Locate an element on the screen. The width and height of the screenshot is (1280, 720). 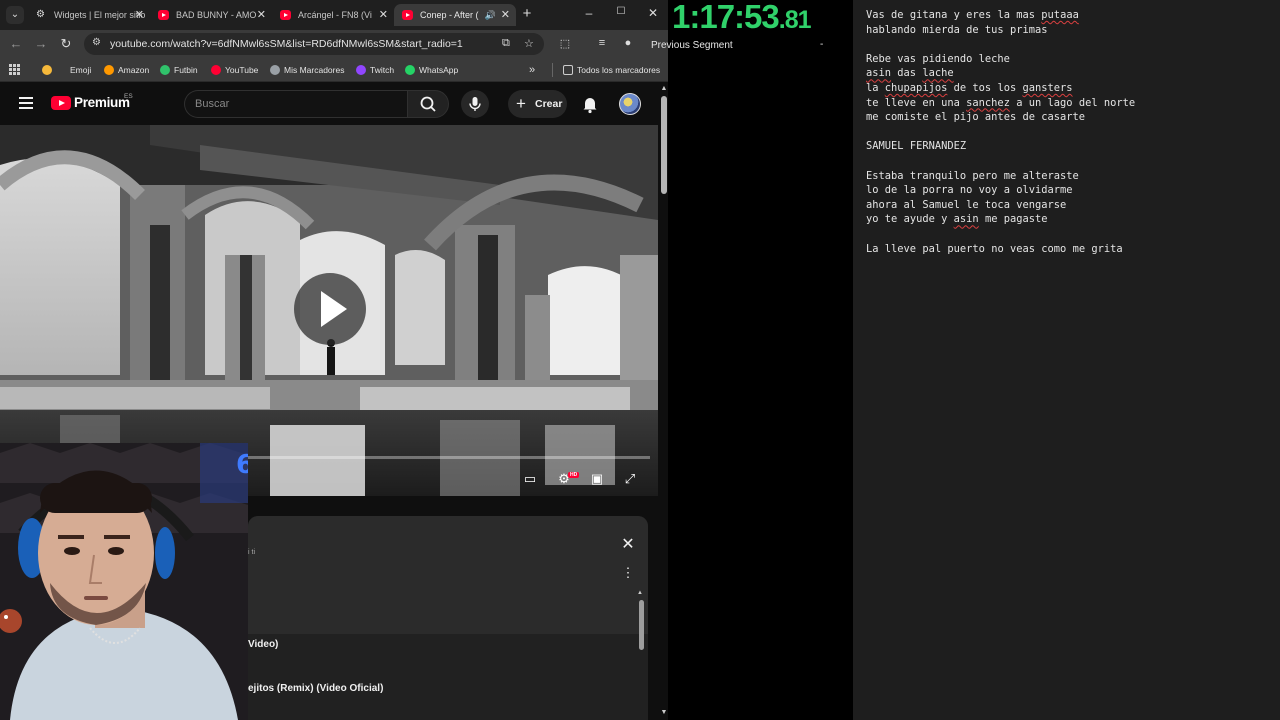
webcam-overlay: 6 is located at coordinates (124, 581).